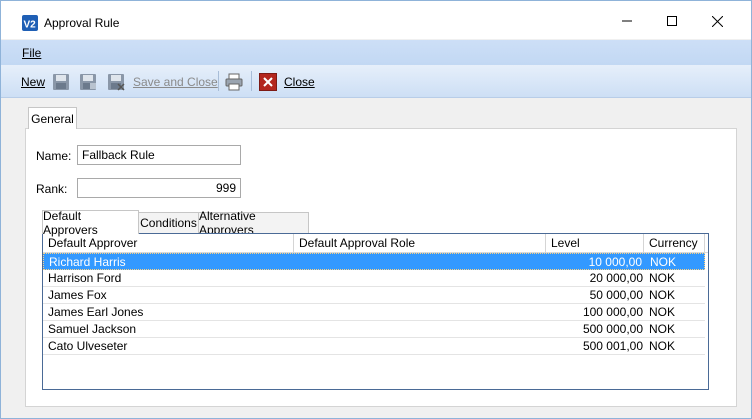  I want to click on table-row: Harrison Ford 20 000,00 NOK, so click(374, 278).